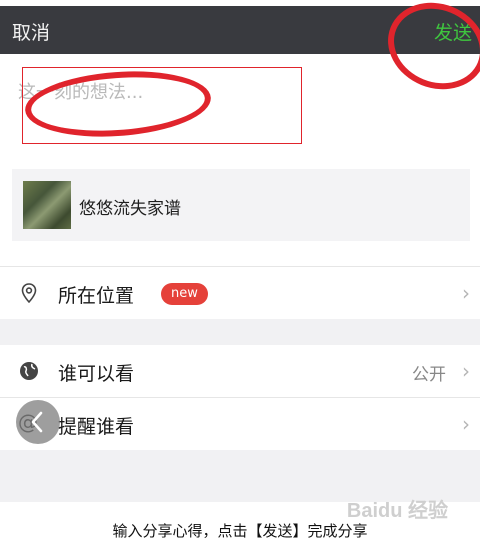 The image size is (480, 546). I want to click on remind-row: @ 提醒谁看 ›, so click(240, 424).